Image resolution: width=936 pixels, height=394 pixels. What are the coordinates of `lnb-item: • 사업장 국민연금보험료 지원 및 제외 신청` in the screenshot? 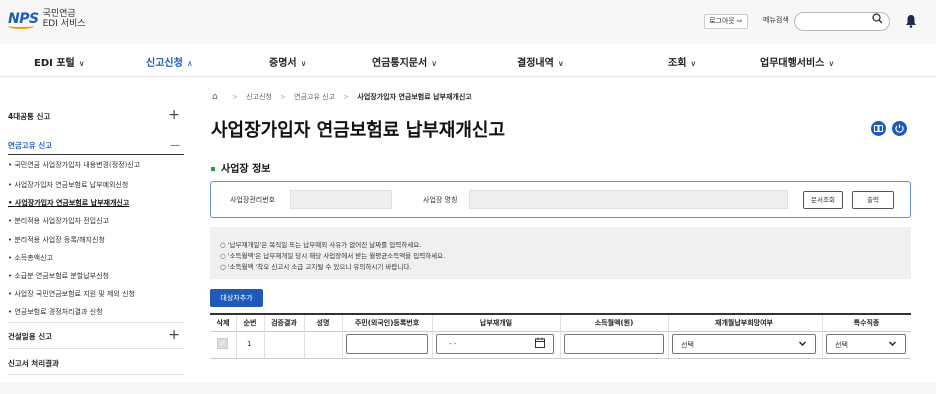 It's located at (71, 294).